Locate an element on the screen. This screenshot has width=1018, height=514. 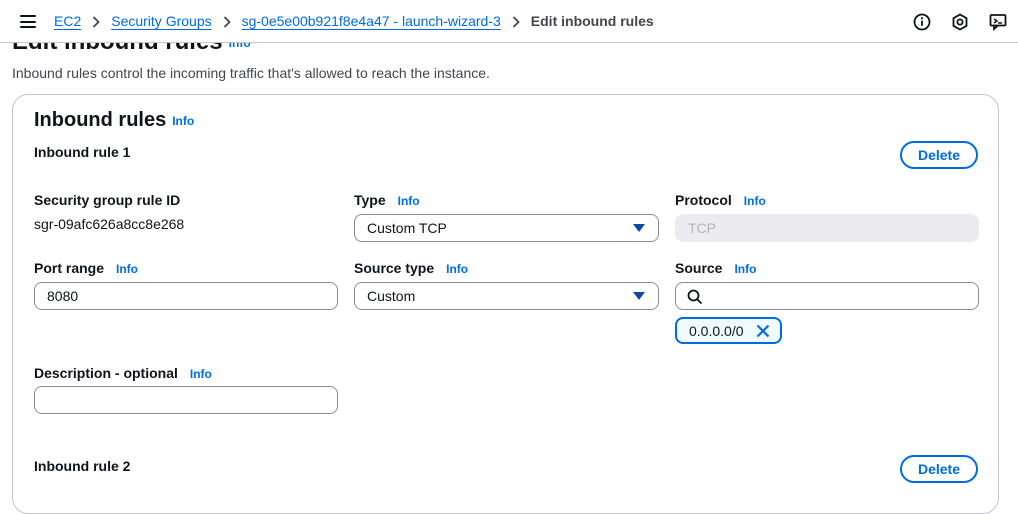
container-title: Inbound rules Info is located at coordinates (114, 120).